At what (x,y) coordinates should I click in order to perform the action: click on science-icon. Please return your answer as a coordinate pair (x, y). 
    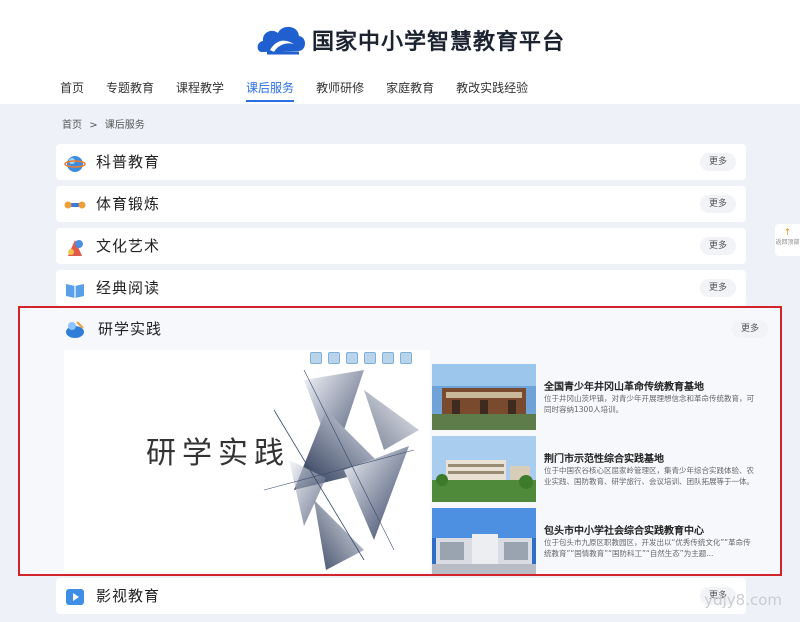
    Looking at the image, I should click on (75, 164).